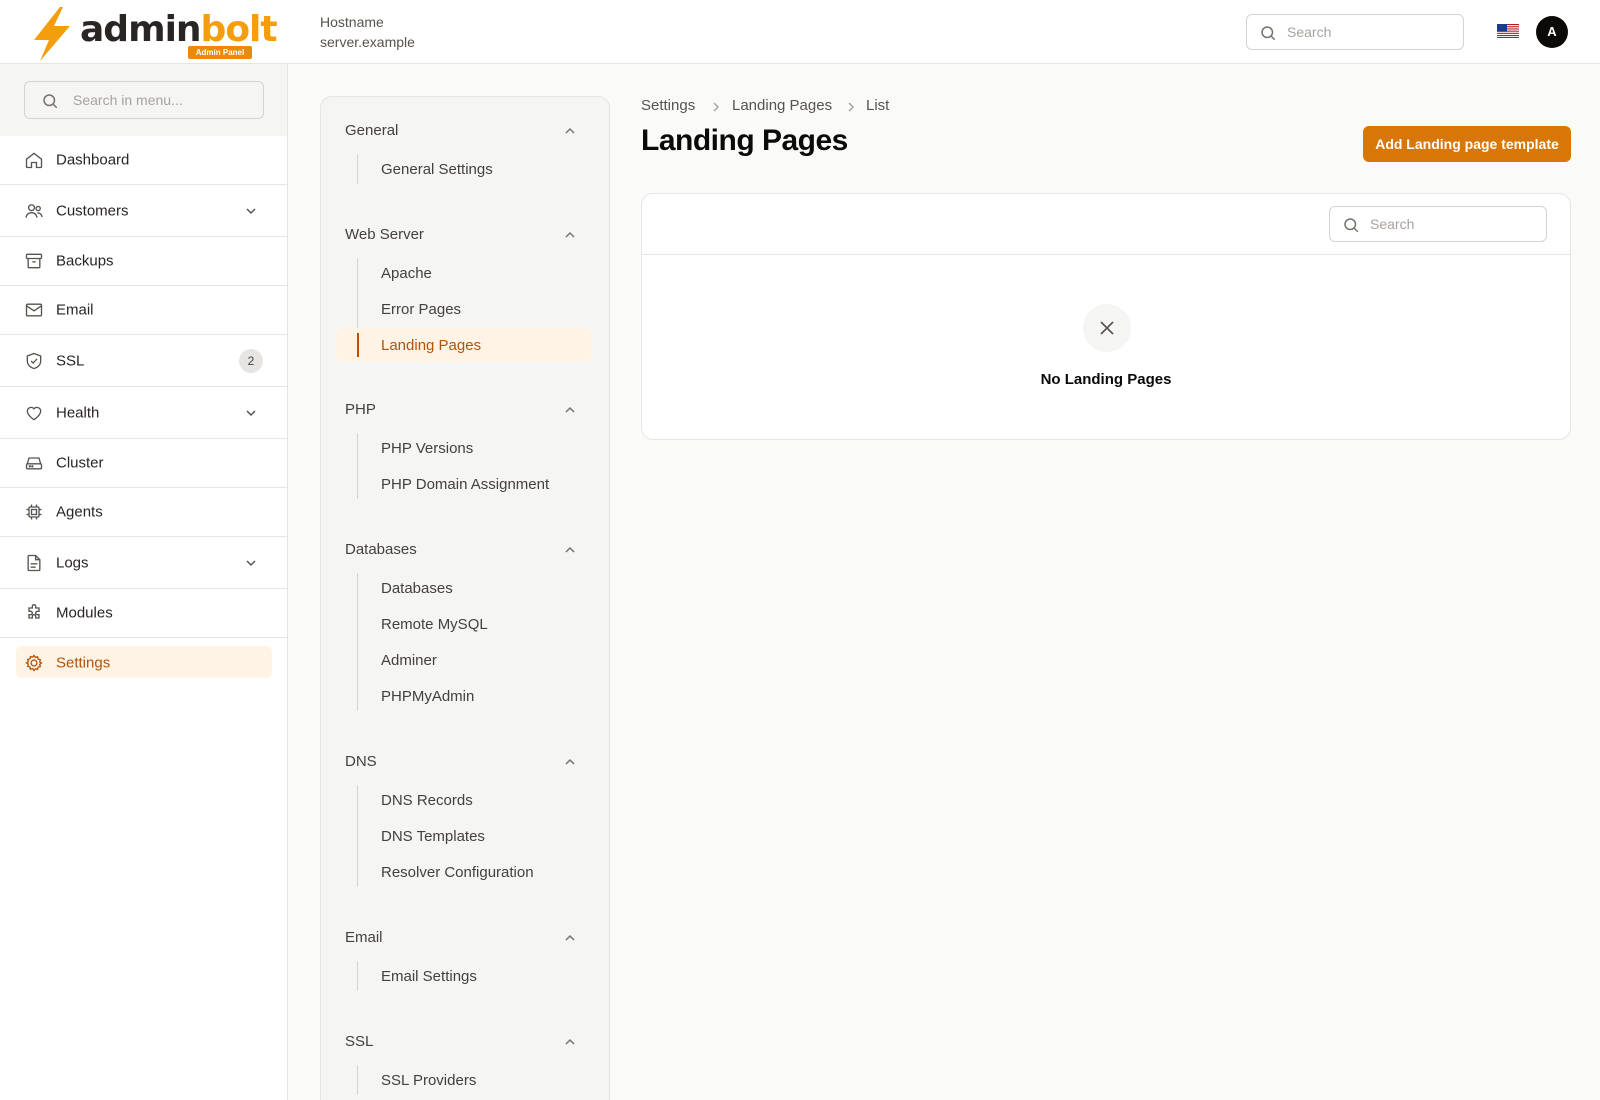  I want to click on search-icon, so click(1268, 33).